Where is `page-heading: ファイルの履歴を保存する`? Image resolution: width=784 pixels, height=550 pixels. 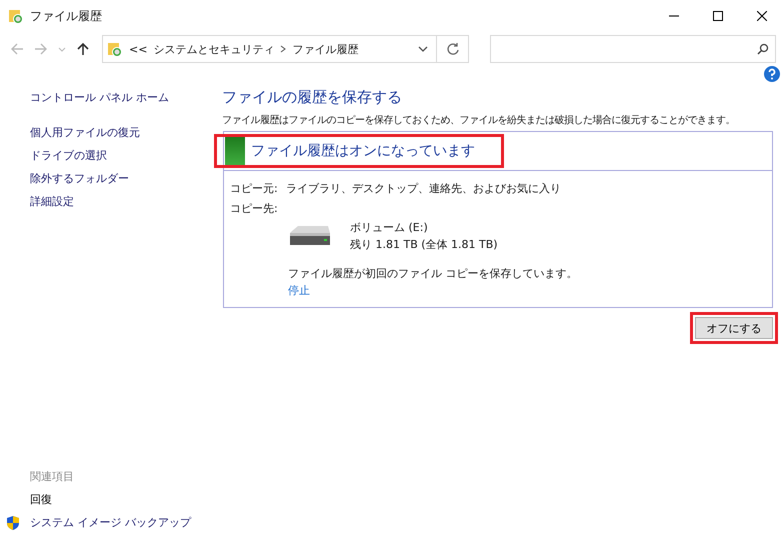 page-heading: ファイルの履歴を保存する is located at coordinates (312, 97).